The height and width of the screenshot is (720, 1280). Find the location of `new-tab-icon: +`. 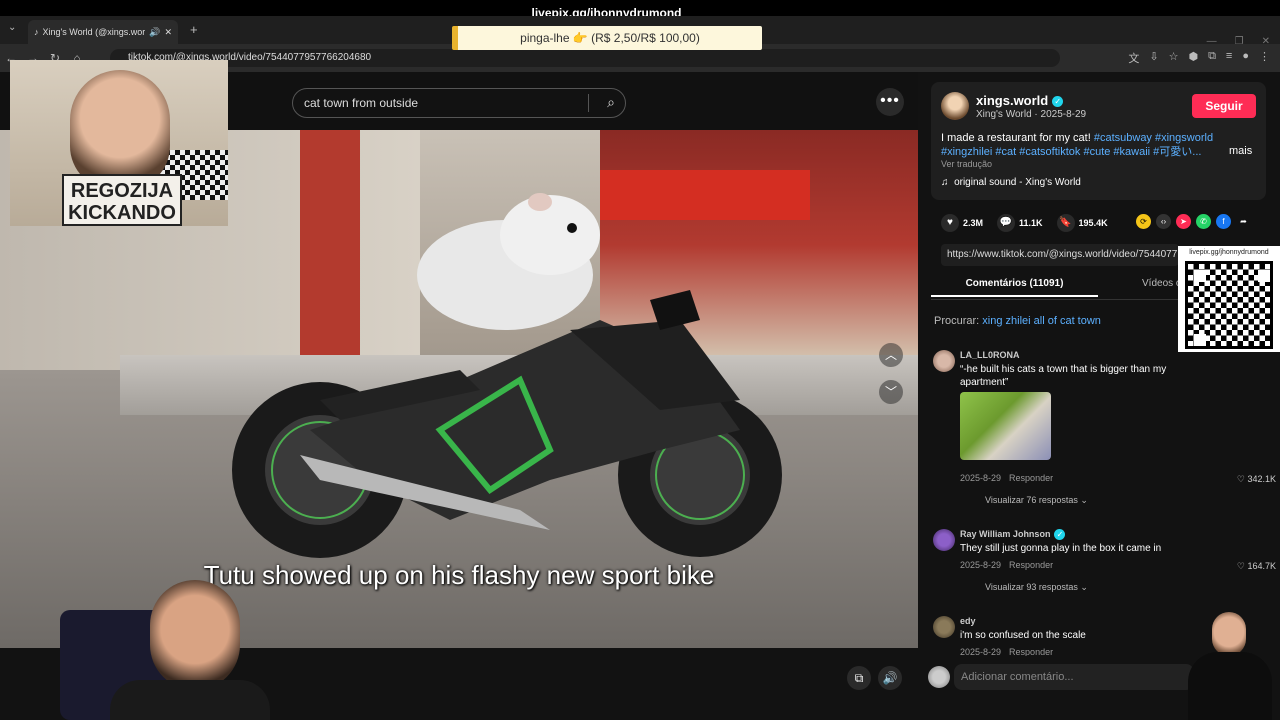

new-tab-icon: + is located at coordinates (194, 29).